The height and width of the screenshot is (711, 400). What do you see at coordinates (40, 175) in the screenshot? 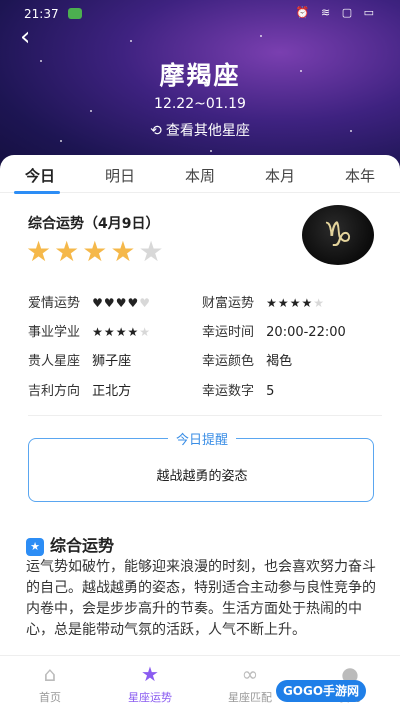
I see `tab-today: 今日` at bounding box center [40, 175].